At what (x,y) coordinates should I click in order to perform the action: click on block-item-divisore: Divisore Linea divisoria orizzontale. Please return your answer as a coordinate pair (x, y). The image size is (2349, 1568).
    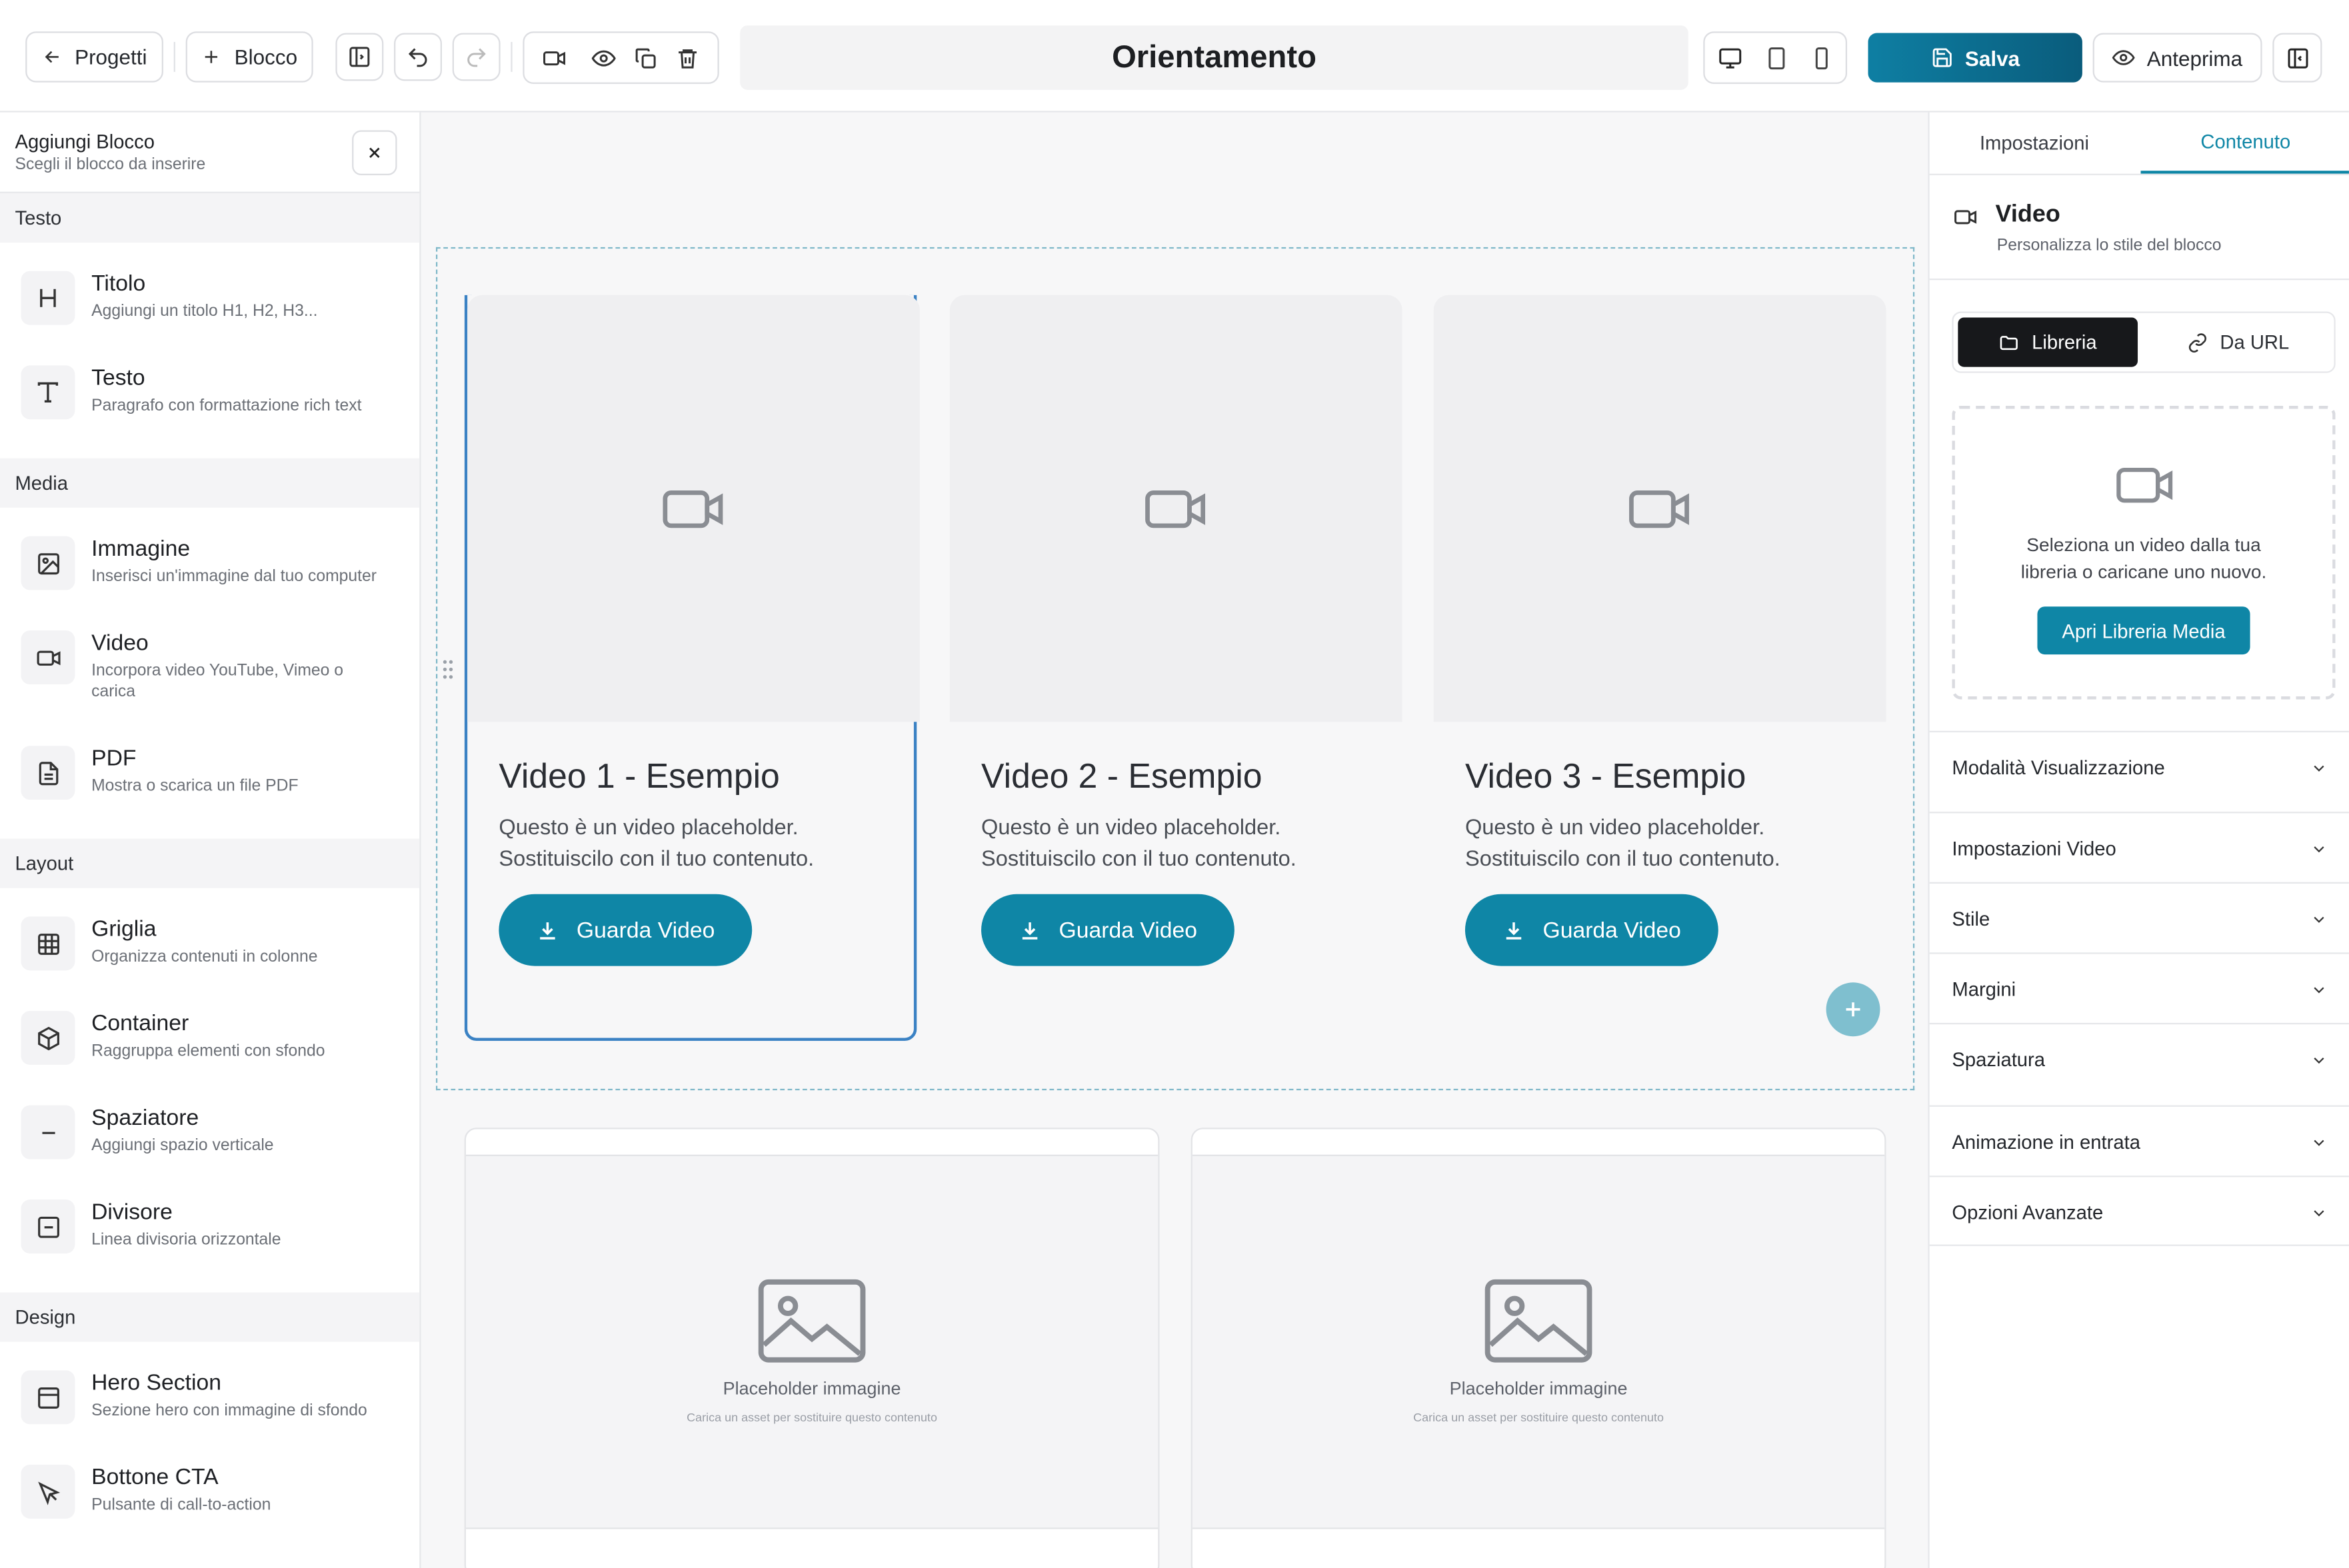
    Looking at the image, I should click on (209, 1244).